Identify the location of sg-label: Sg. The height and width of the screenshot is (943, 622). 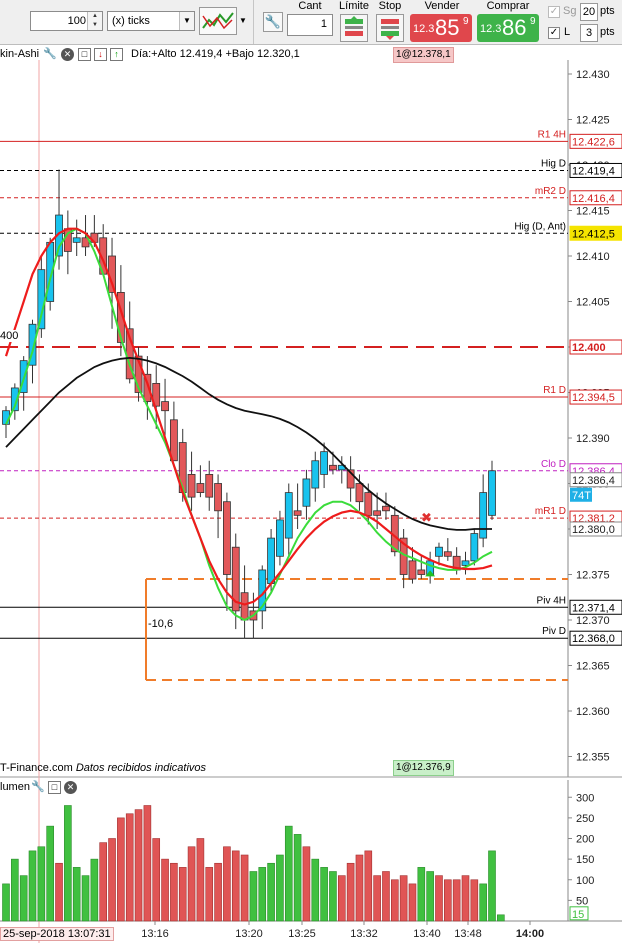
(570, 11).